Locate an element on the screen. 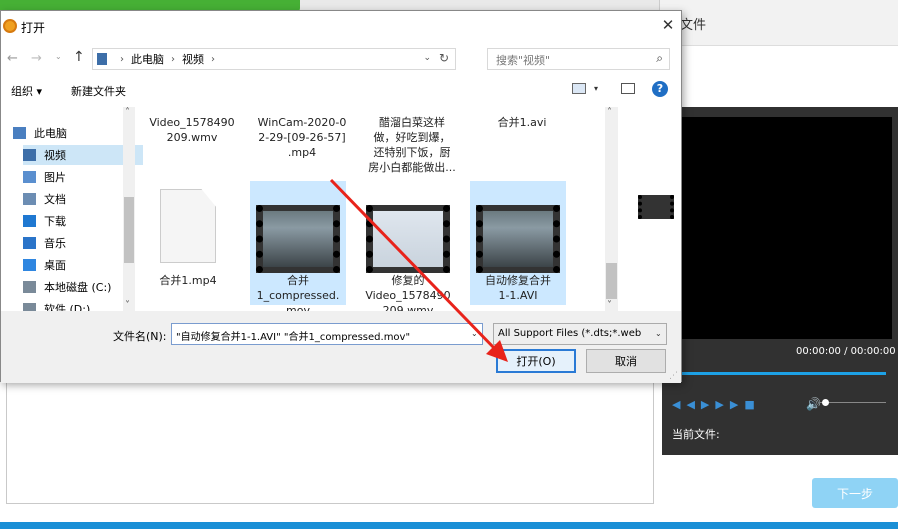 This screenshot has width=898, height=529. file-name: 合并 1_compressed. mov is located at coordinates (298, 292).